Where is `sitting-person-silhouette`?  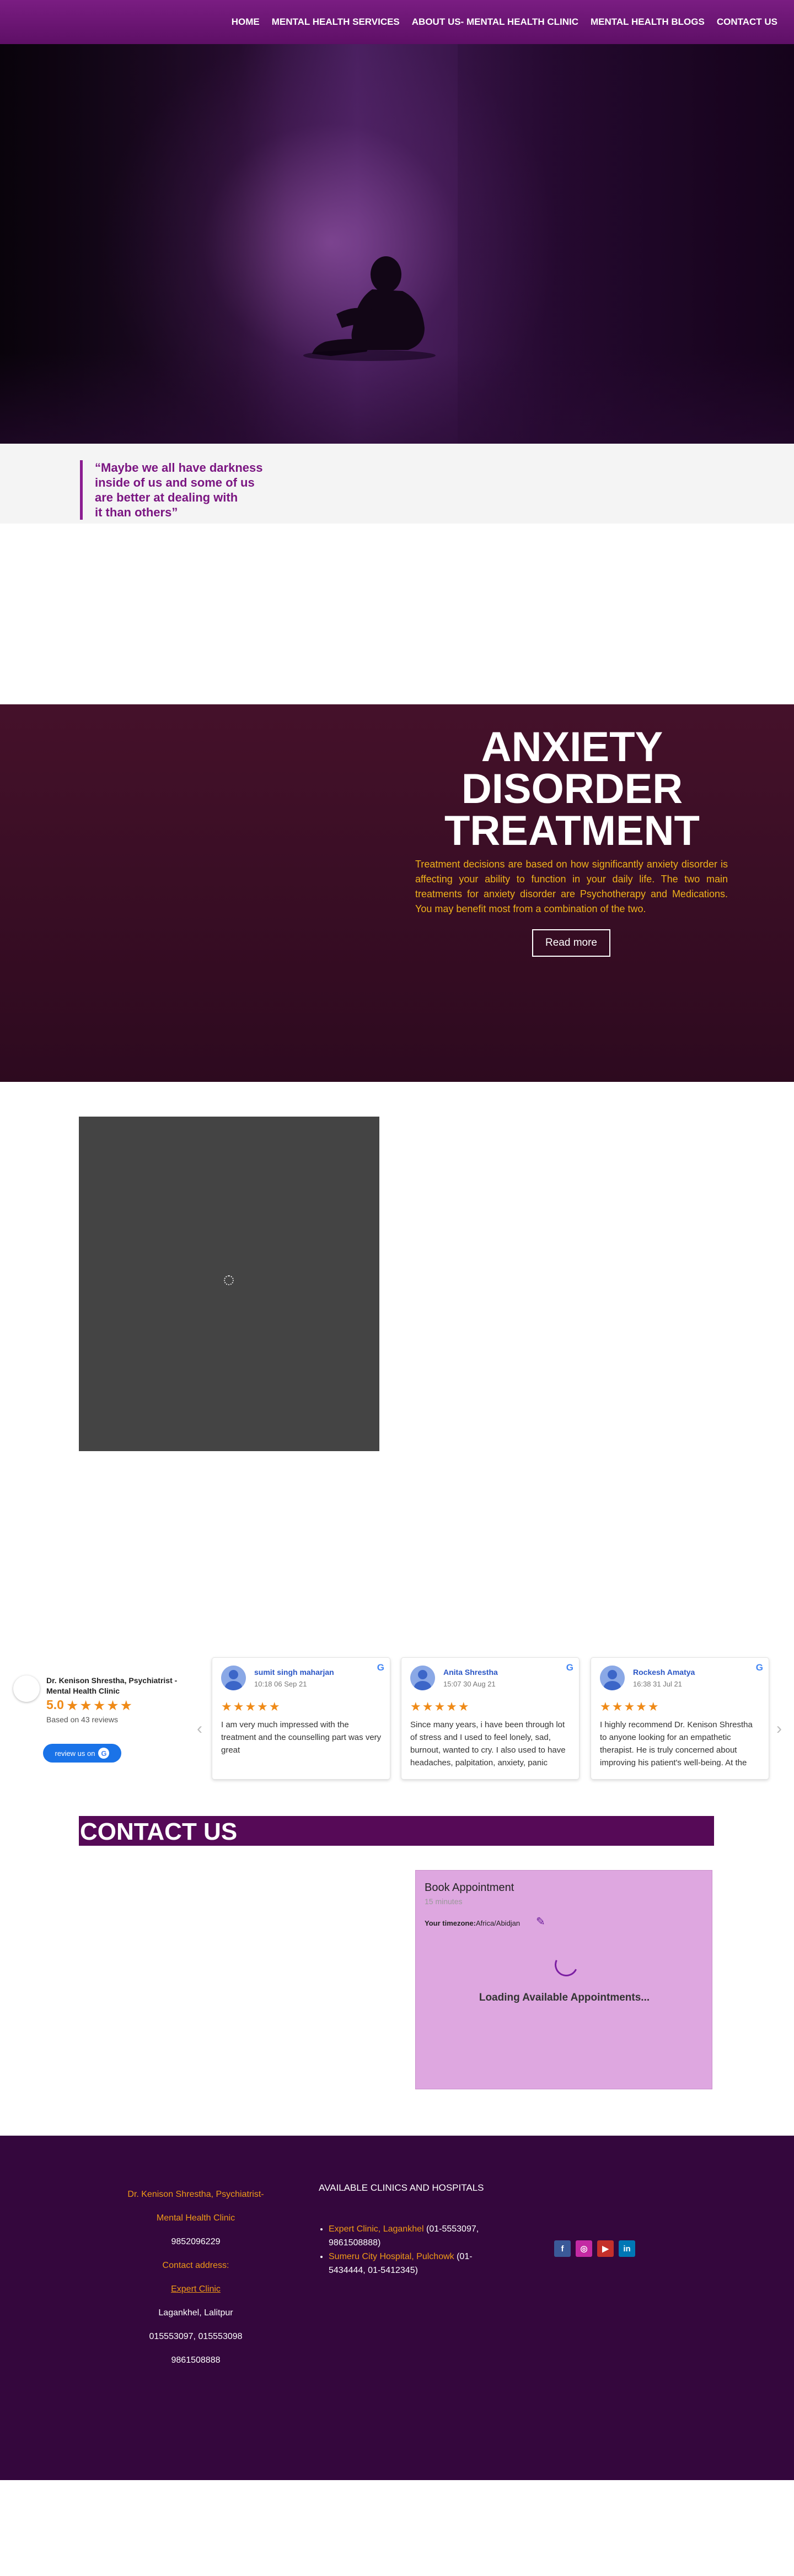 sitting-person-silhouette is located at coordinates (369, 308).